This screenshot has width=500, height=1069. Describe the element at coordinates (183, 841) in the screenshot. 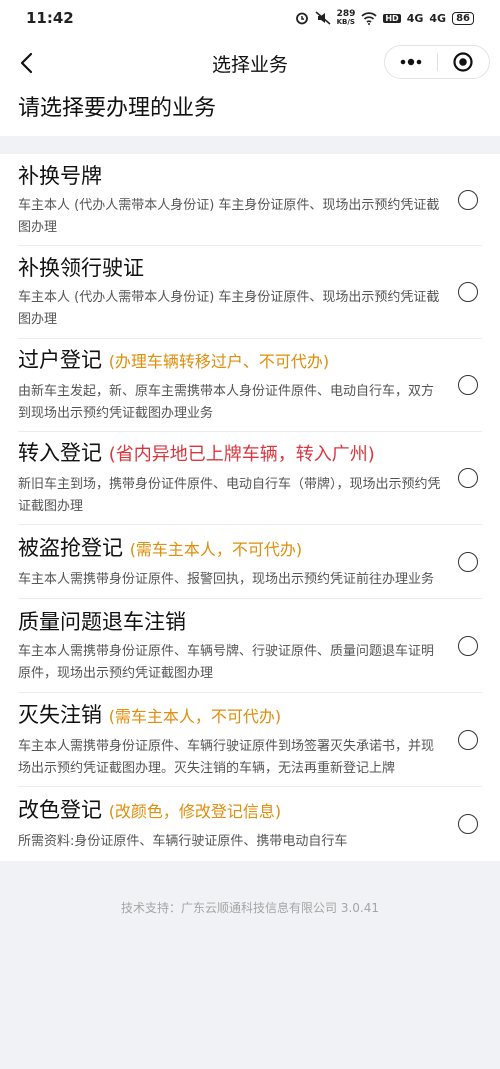

I see `item-description: 所需资料:身份证原件、车辆行驶证原件、携带电动自行车` at that location.